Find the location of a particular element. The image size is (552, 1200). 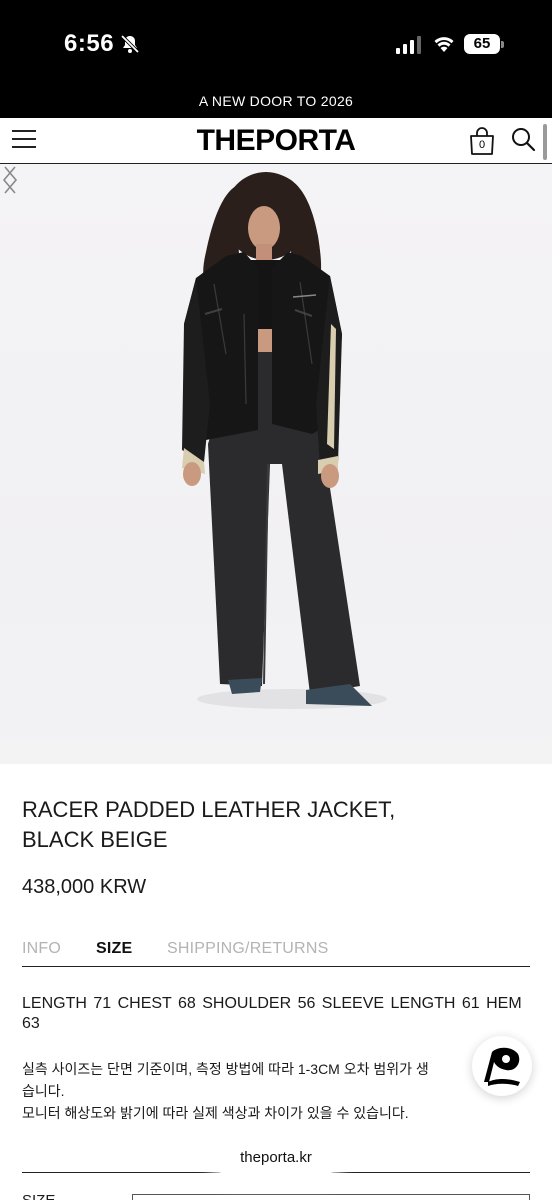

signal-icon is located at coordinates (408, 45).